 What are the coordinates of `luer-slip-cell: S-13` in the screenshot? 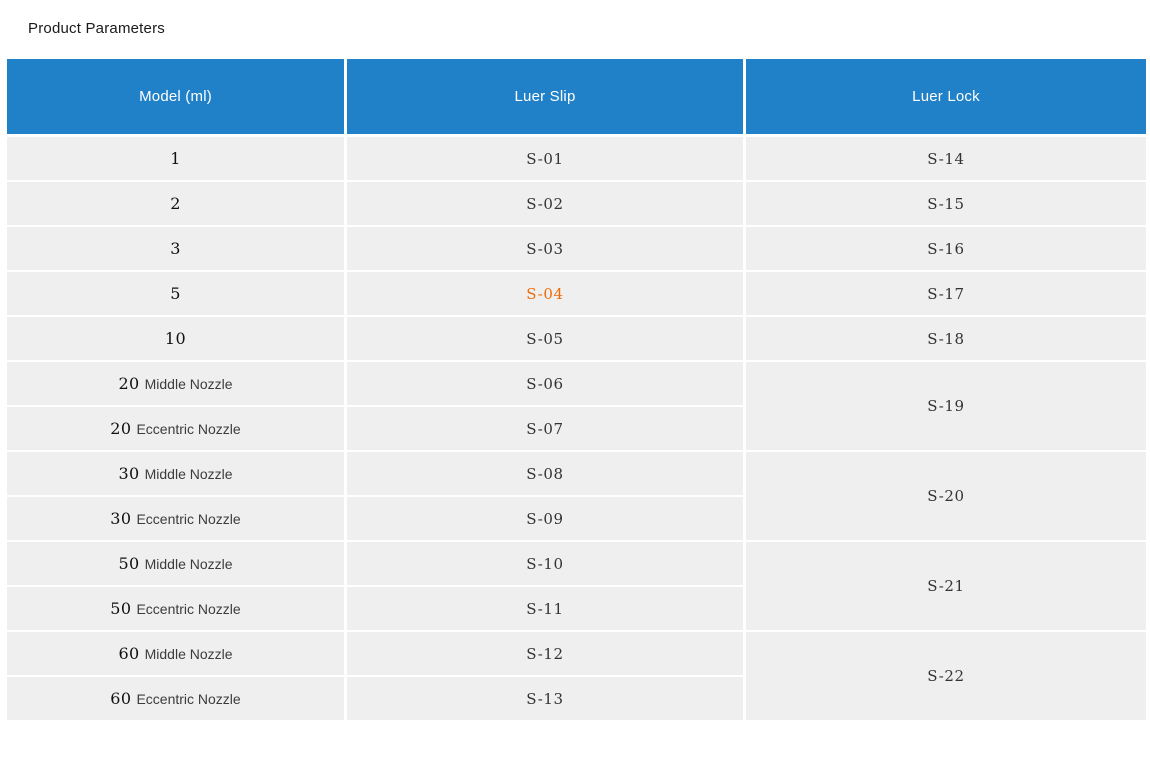 It's located at (546, 699).